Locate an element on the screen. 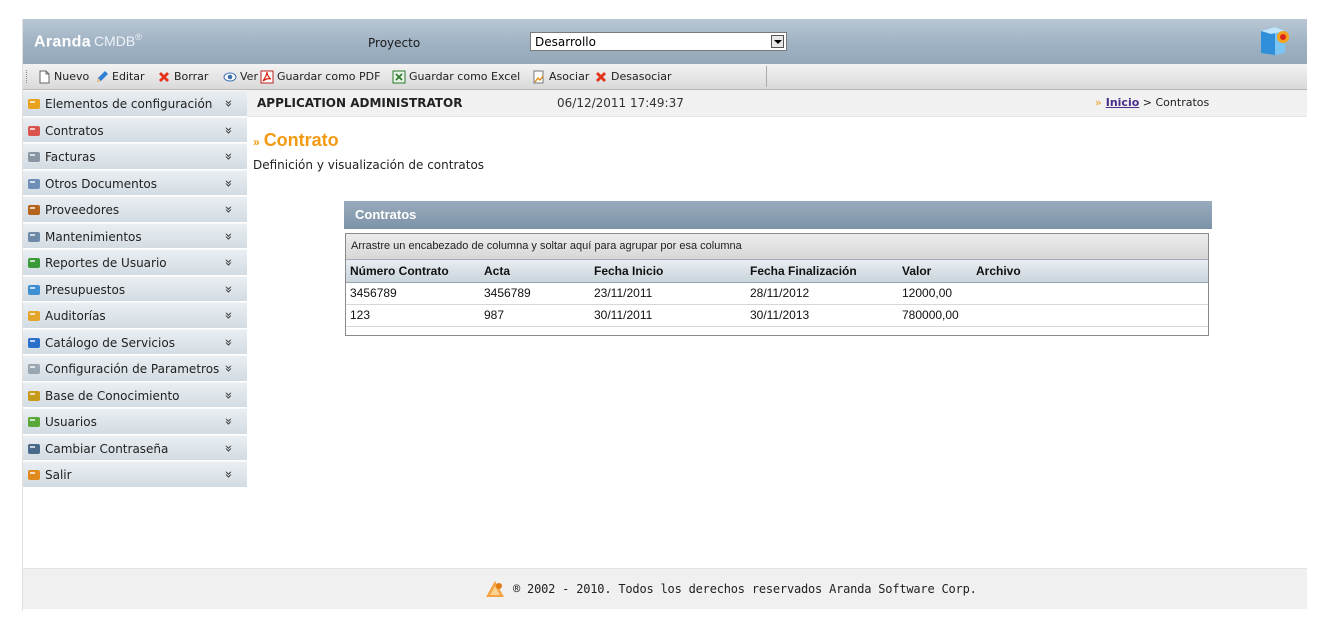  breadcrumb-home-link: Inicio is located at coordinates (1123, 102).